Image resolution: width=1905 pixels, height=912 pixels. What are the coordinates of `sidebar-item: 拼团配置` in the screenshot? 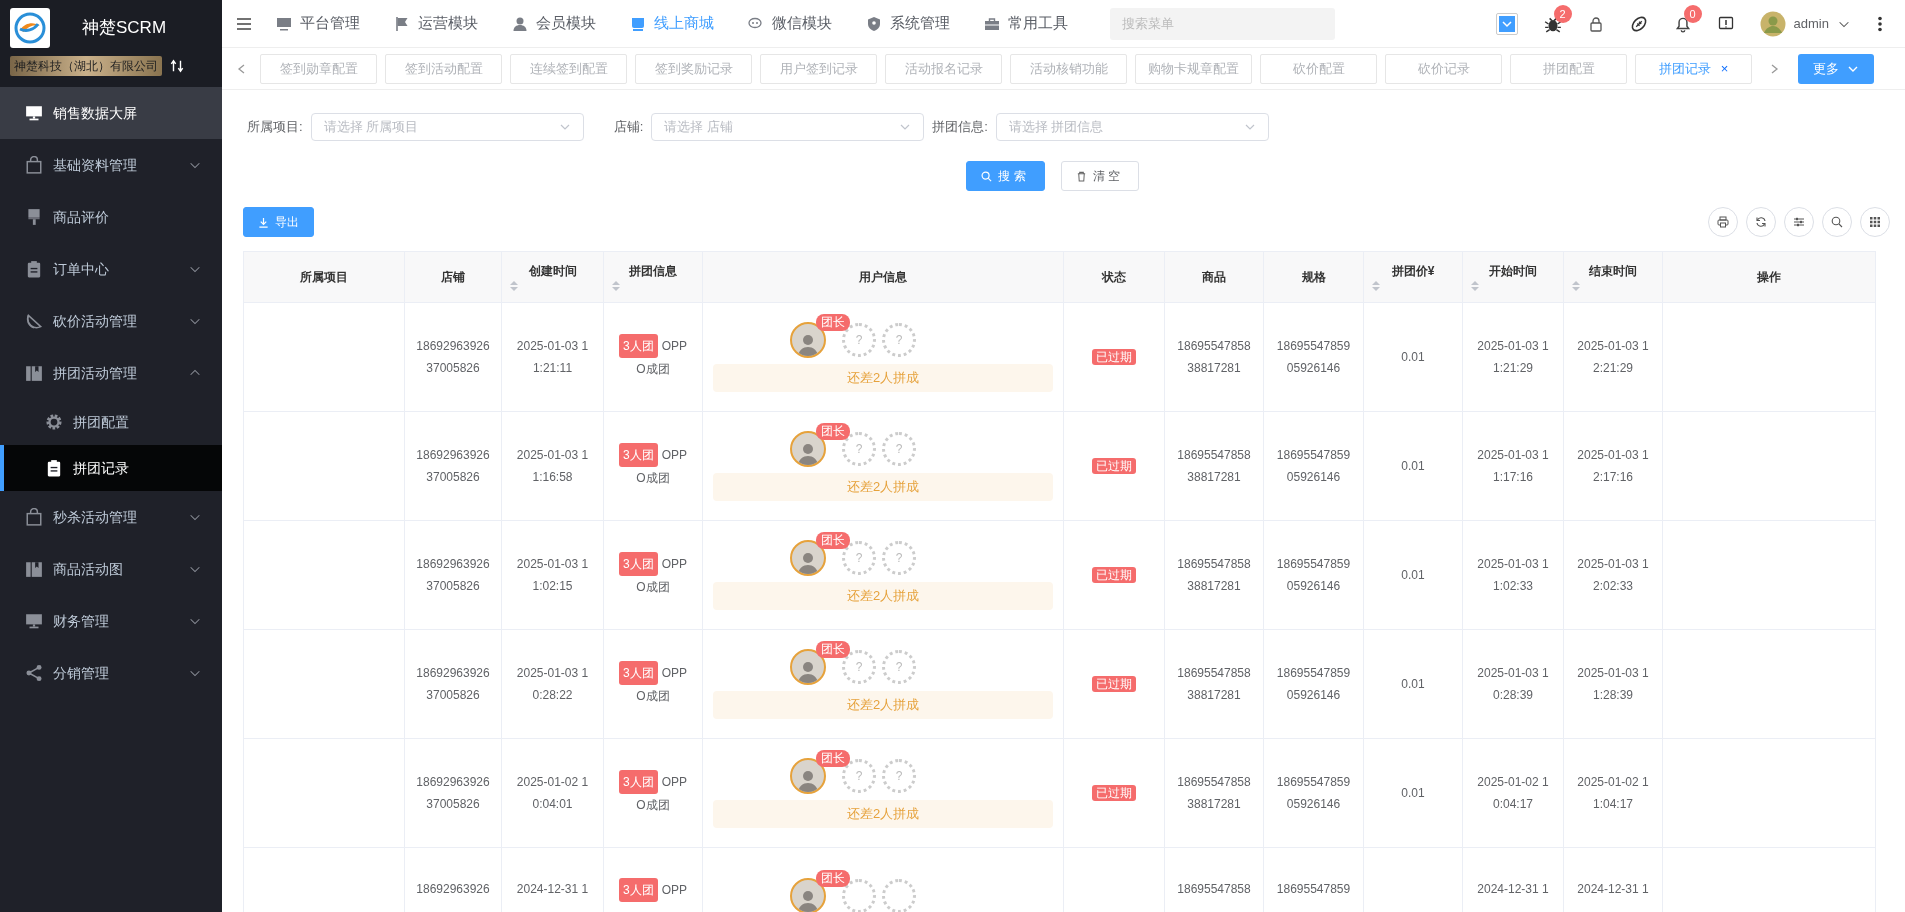 It's located at (111, 422).